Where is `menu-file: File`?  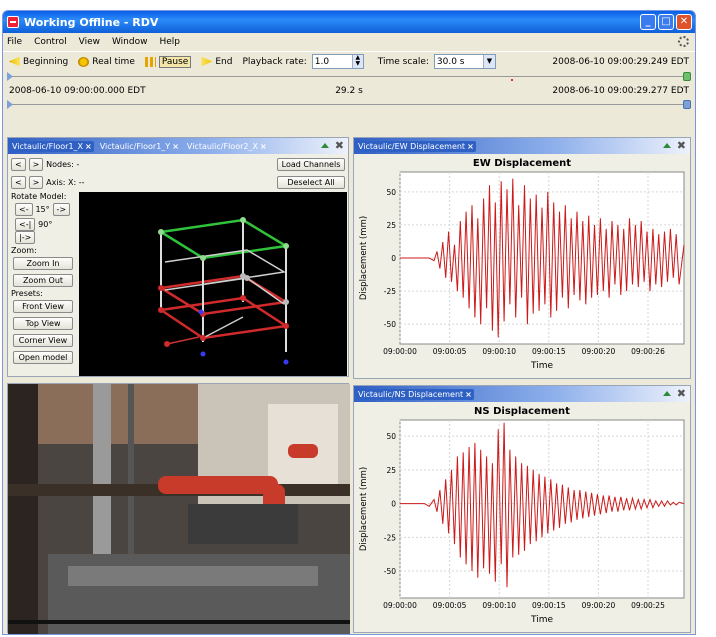
menu-file: File is located at coordinates (14, 42).